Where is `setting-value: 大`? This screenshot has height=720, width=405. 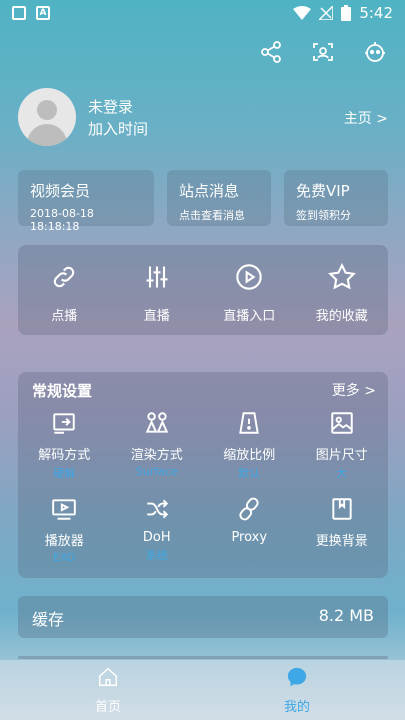 setting-value: 大 is located at coordinates (342, 473).